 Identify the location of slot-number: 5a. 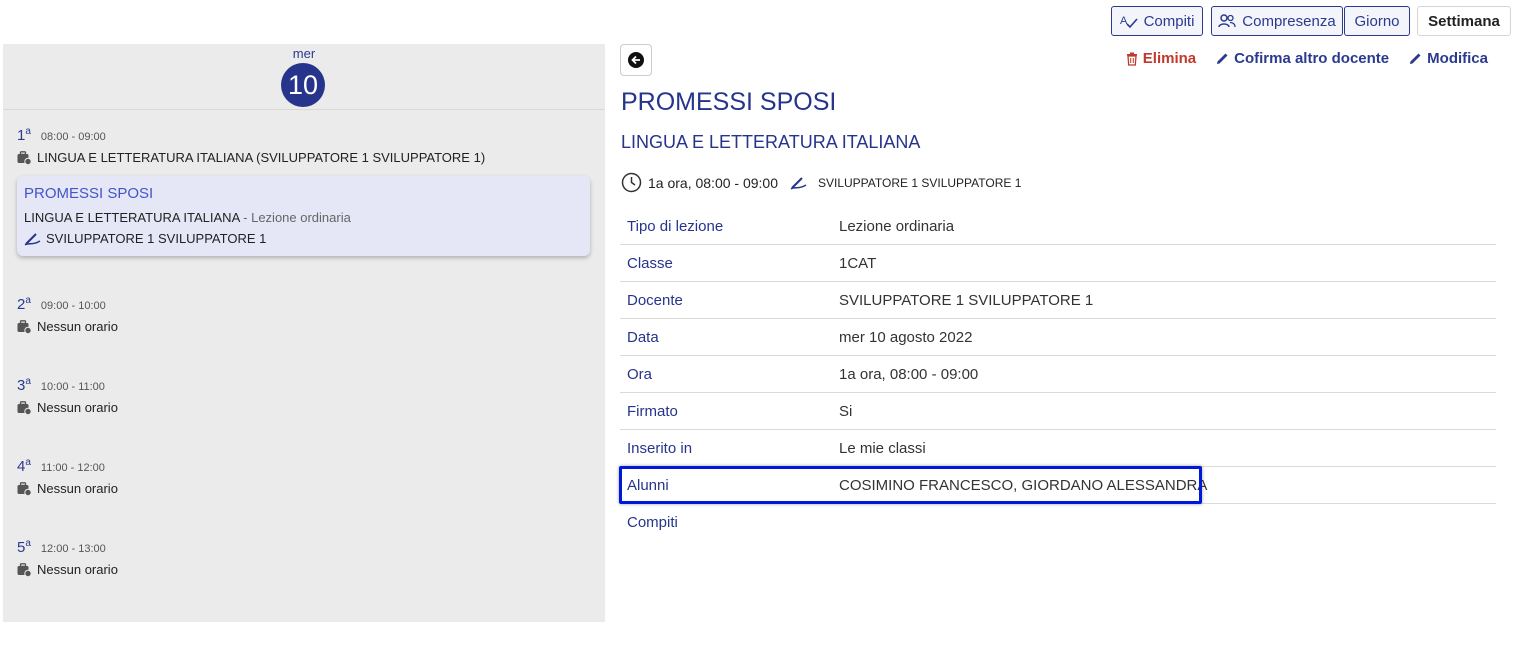
(24, 547).